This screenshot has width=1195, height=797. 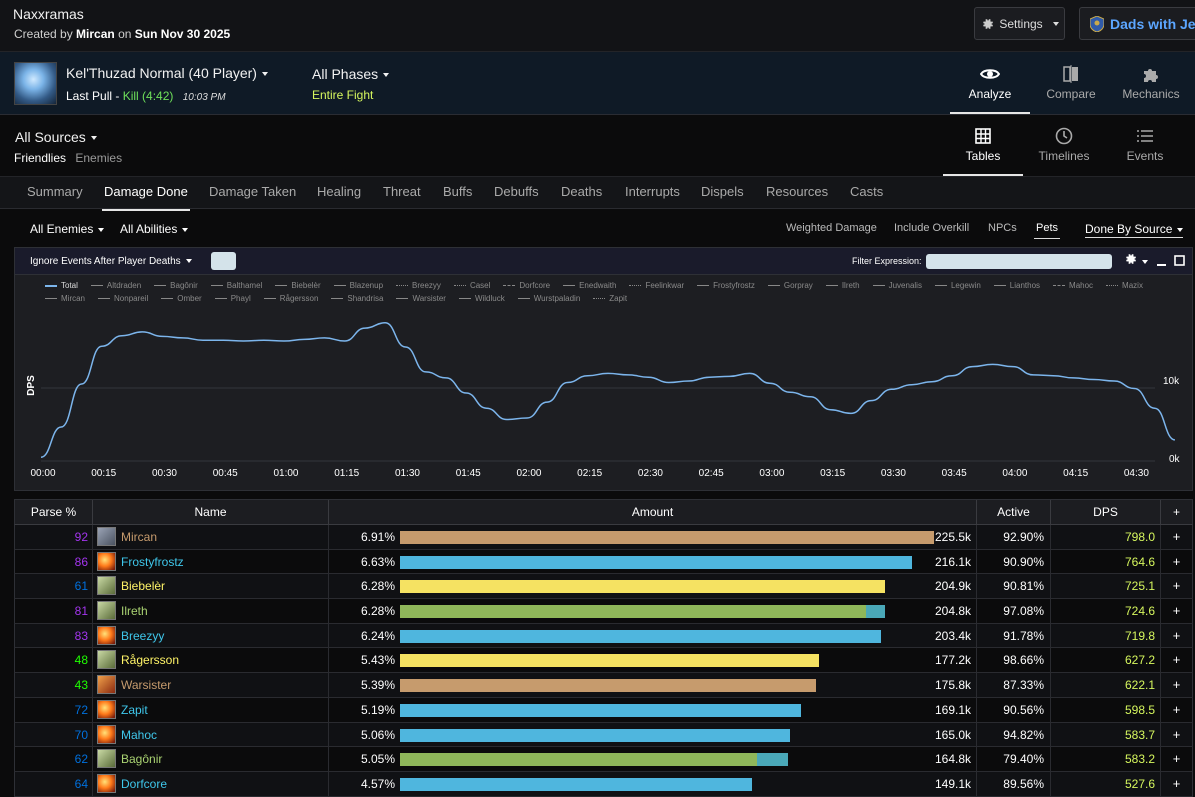 What do you see at coordinates (211, 709) in the screenshot?
I see `name-cell: Zapit` at bounding box center [211, 709].